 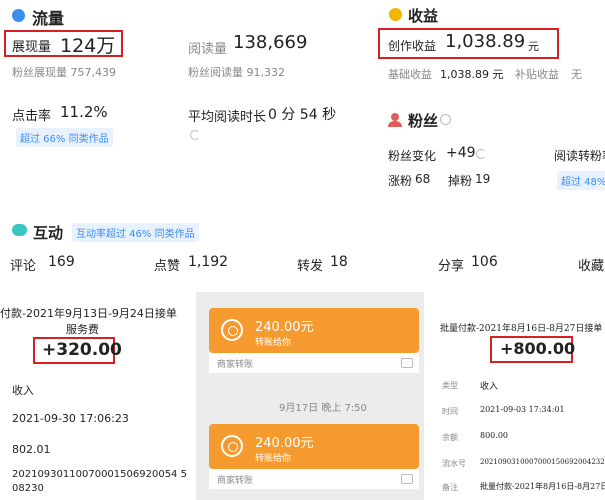 I want to click on fan-impressions: 粉丝展现量 757,439, so click(x=64, y=72).